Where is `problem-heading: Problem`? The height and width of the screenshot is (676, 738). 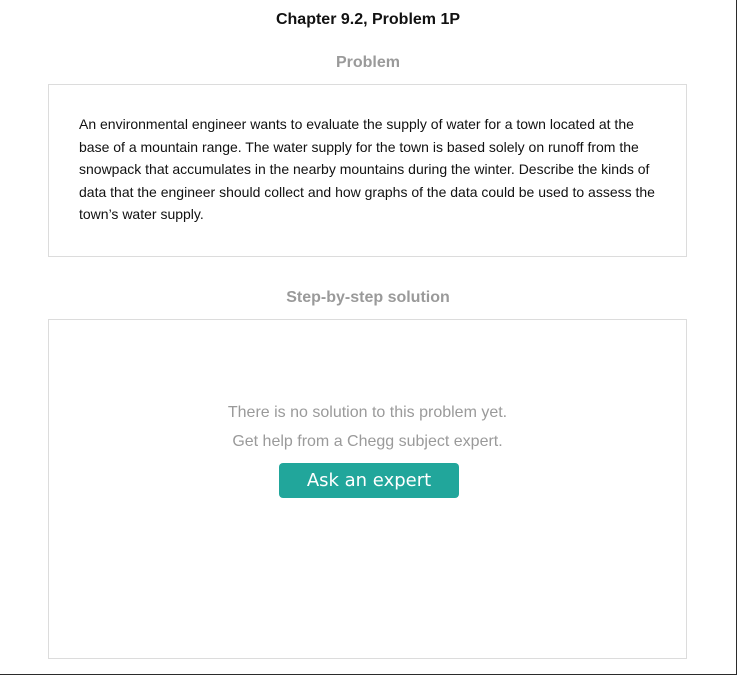 problem-heading: Problem is located at coordinates (367, 62).